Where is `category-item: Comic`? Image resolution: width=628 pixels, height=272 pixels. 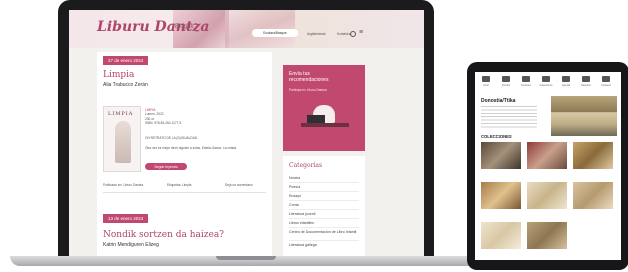
category-item: Comic is located at coordinates (294, 205).